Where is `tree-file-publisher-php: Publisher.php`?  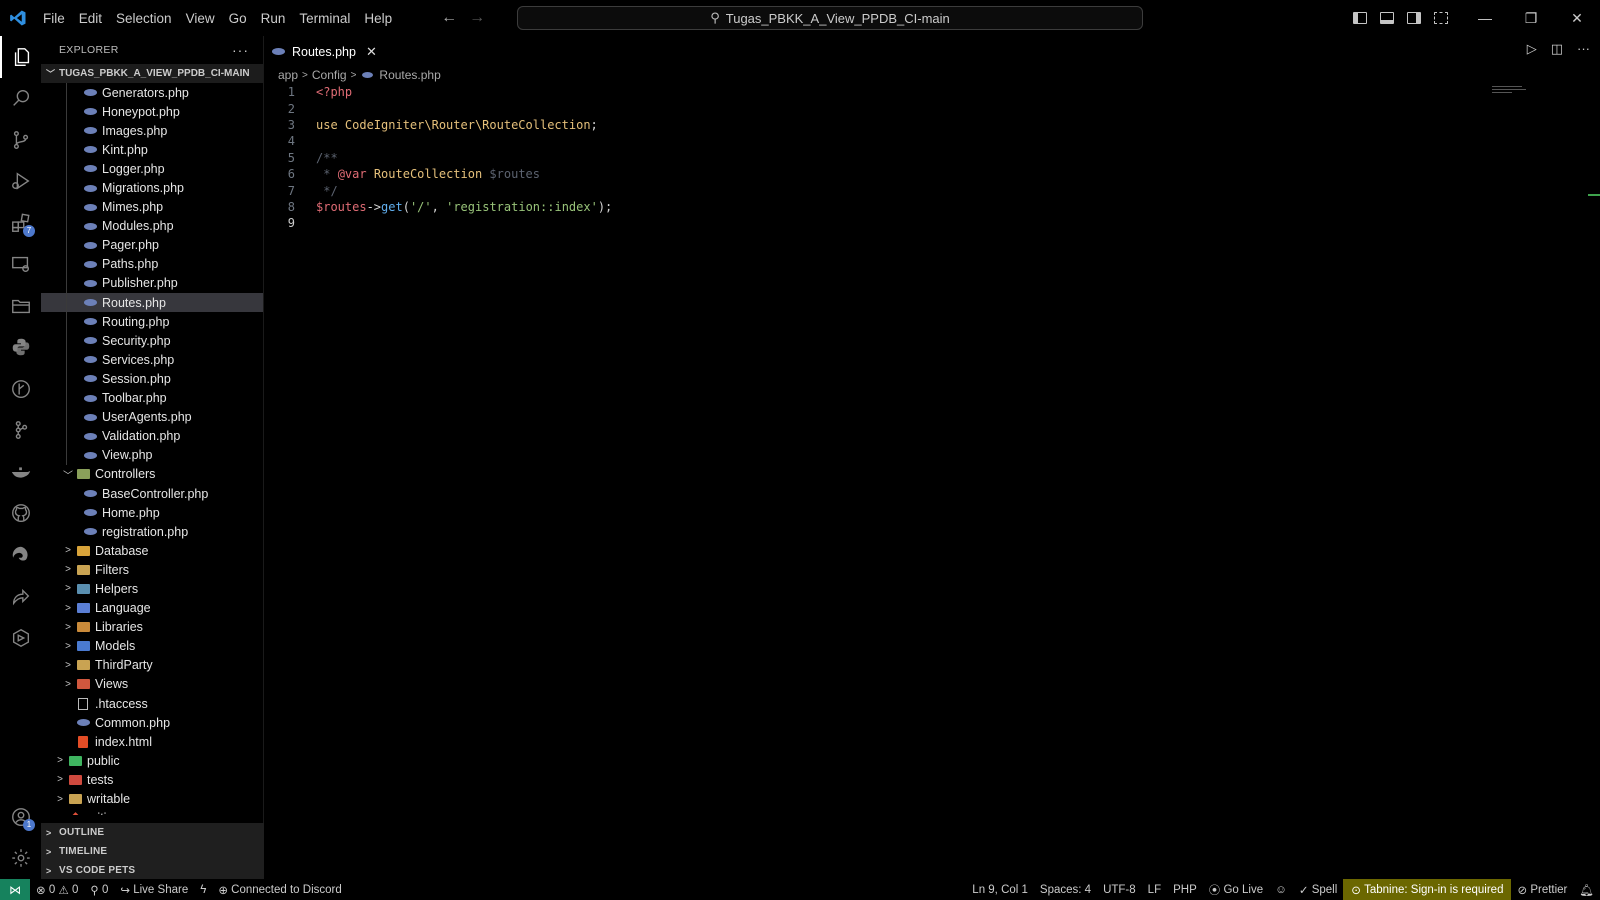 tree-file-publisher-php: Publisher.php is located at coordinates (152, 283).